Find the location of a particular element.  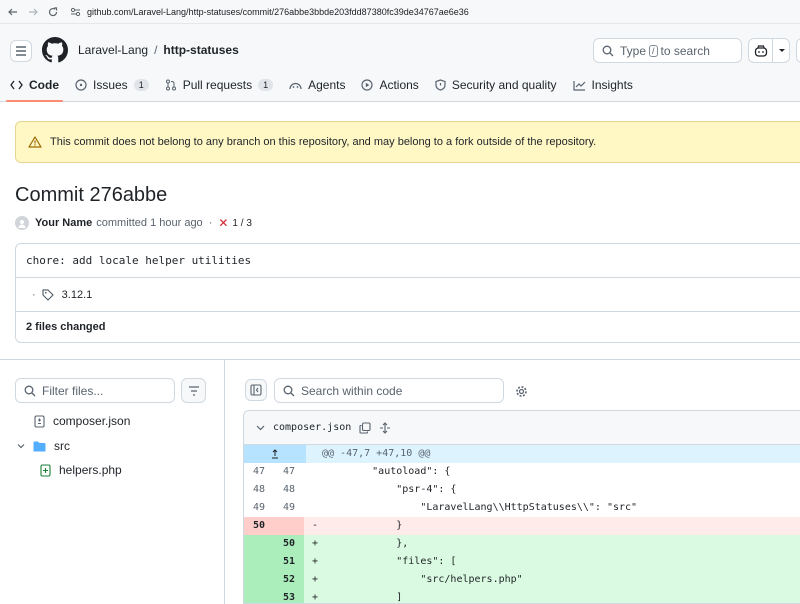

new-line-number: 48 is located at coordinates (289, 490).